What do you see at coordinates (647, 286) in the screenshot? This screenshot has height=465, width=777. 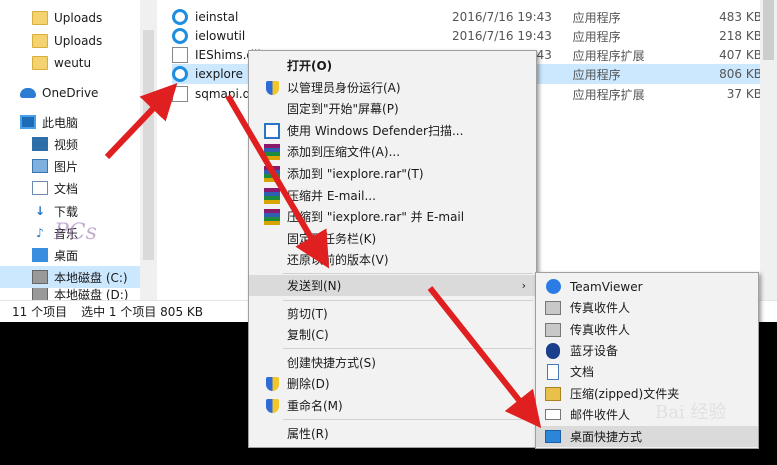 I see `send-to-teamviewer: TeamViewer` at bounding box center [647, 286].